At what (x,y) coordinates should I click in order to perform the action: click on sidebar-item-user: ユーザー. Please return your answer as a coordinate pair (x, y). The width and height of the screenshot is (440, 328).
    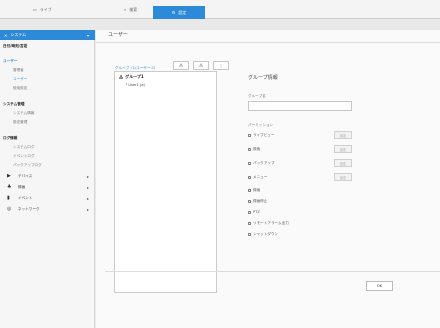
    Looking at the image, I should click on (47, 61).